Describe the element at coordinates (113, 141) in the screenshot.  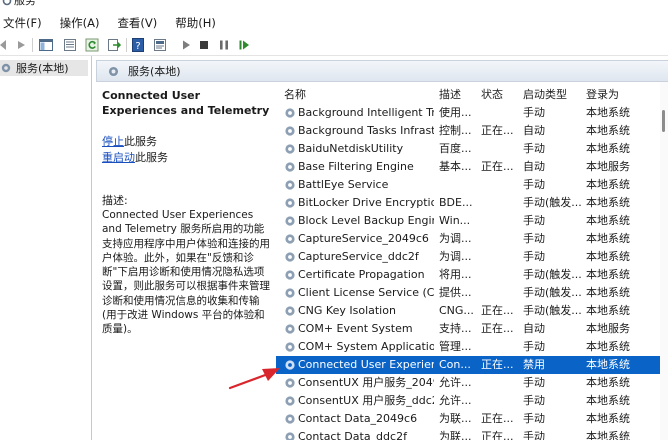
I see `stop-service-link: 停止` at that location.